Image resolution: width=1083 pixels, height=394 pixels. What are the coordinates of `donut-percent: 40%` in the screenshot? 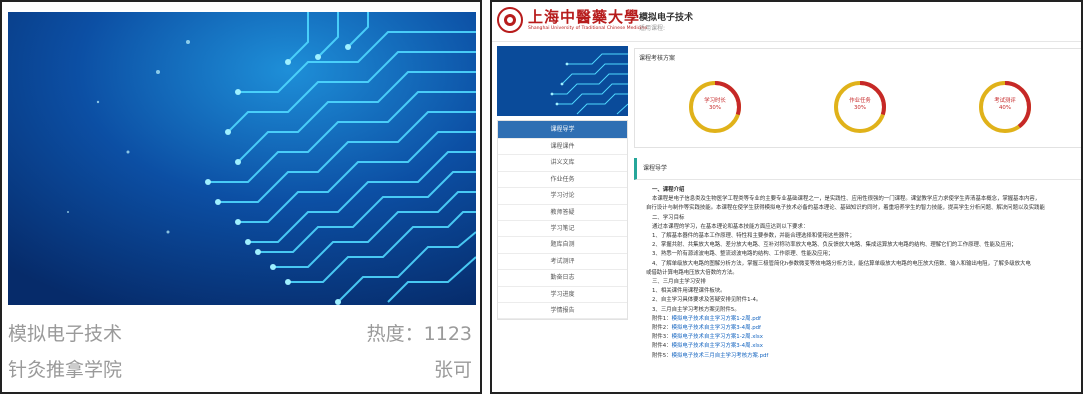 It's located at (1005, 108).